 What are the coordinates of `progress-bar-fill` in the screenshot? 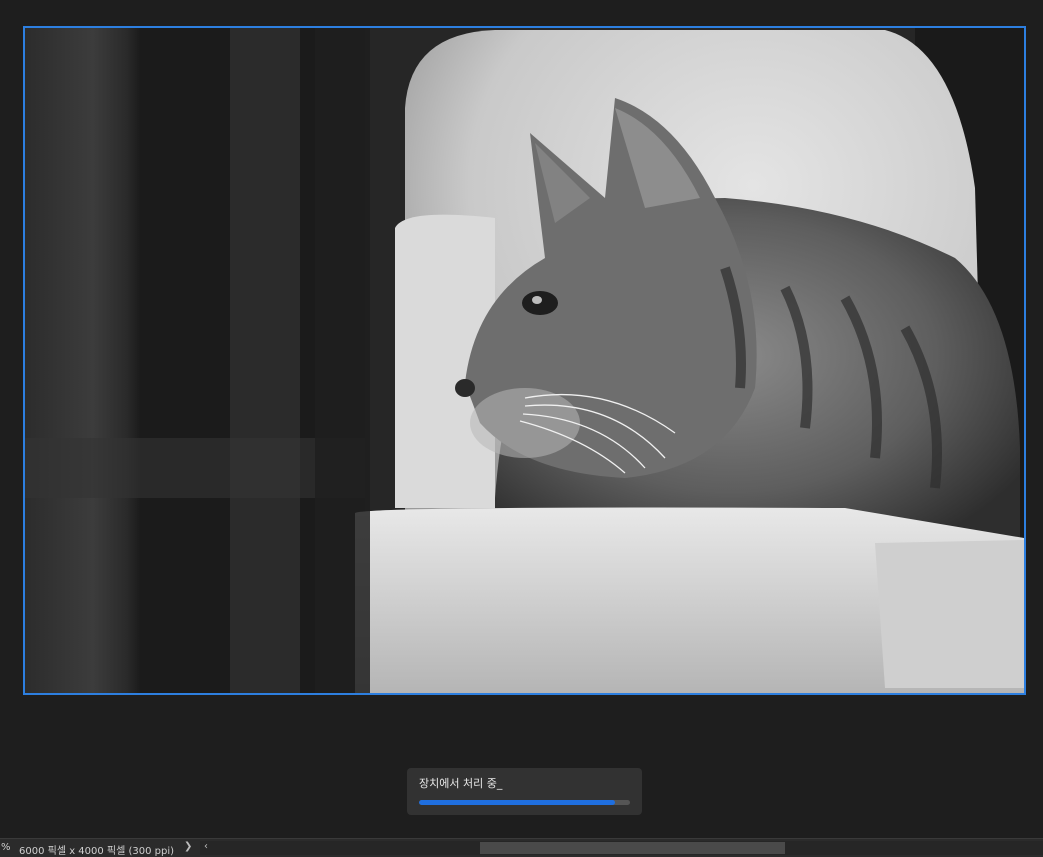 It's located at (517, 802).